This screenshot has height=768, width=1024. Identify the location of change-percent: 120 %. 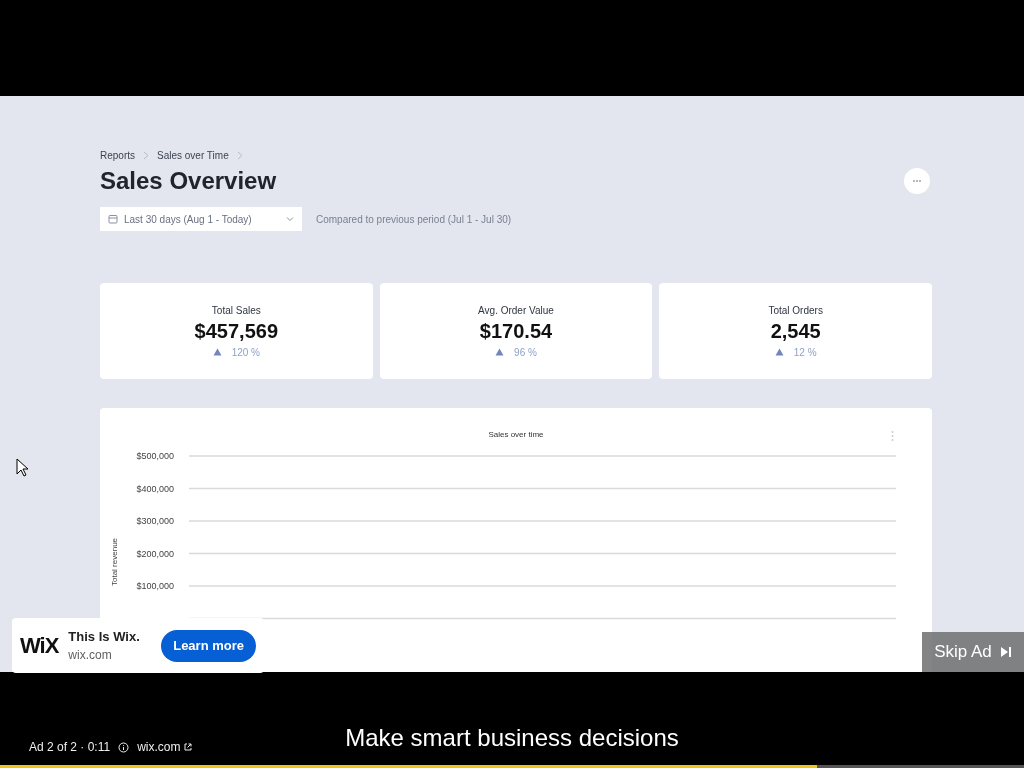
(245, 352).